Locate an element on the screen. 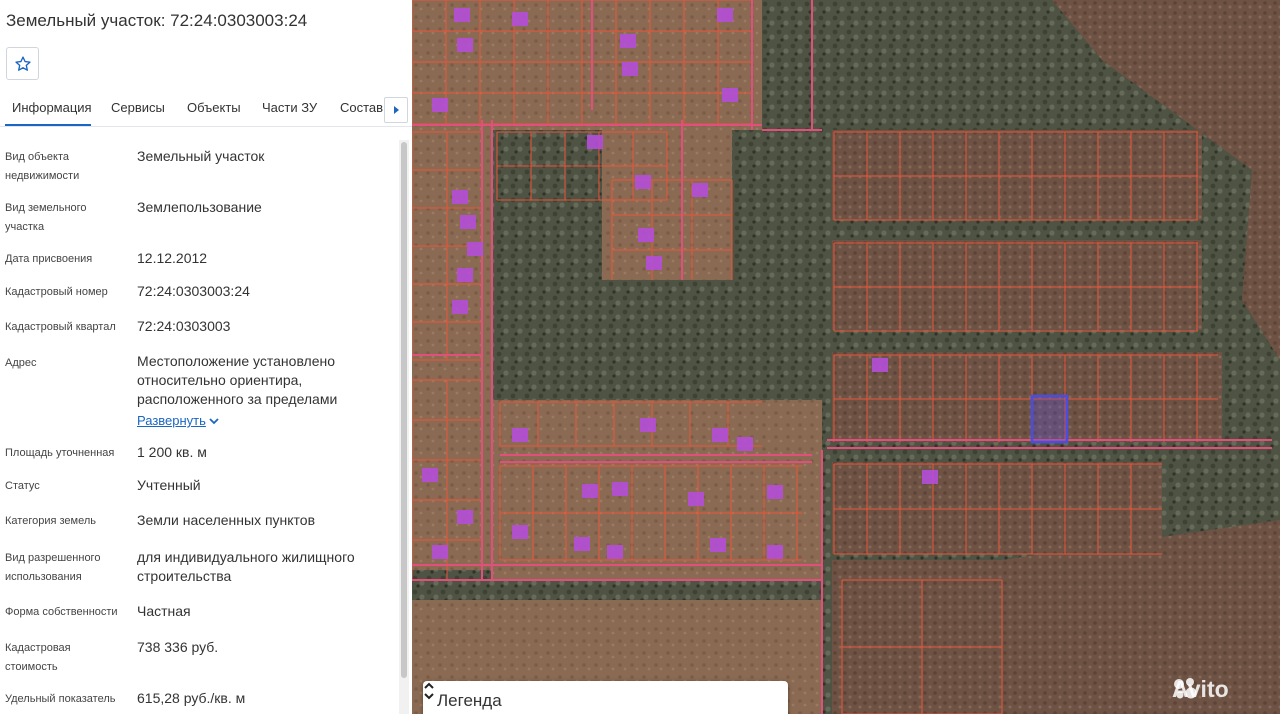  chevron-down-icon is located at coordinates (214, 421).